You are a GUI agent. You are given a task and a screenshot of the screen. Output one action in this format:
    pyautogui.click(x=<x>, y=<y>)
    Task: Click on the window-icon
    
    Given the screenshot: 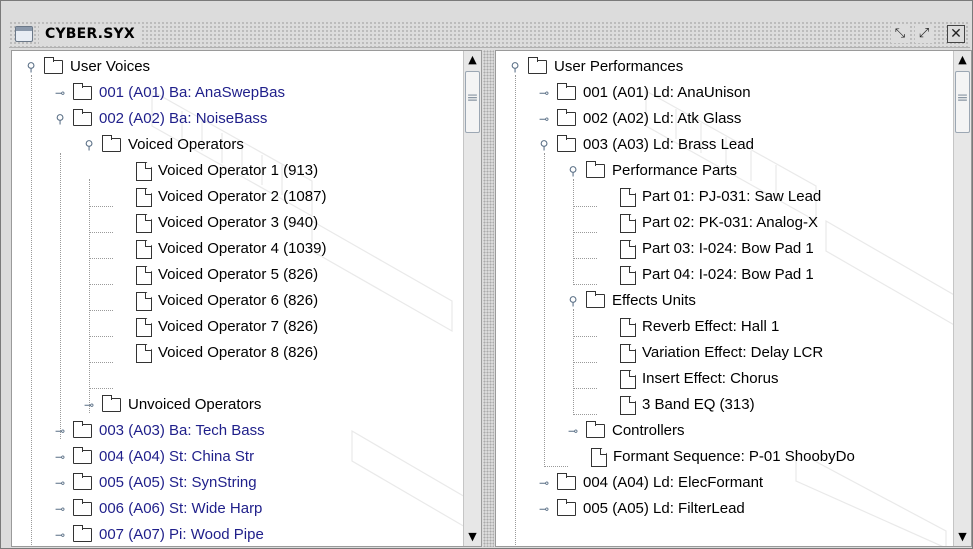 What is the action you would take?
    pyautogui.click(x=24, y=34)
    